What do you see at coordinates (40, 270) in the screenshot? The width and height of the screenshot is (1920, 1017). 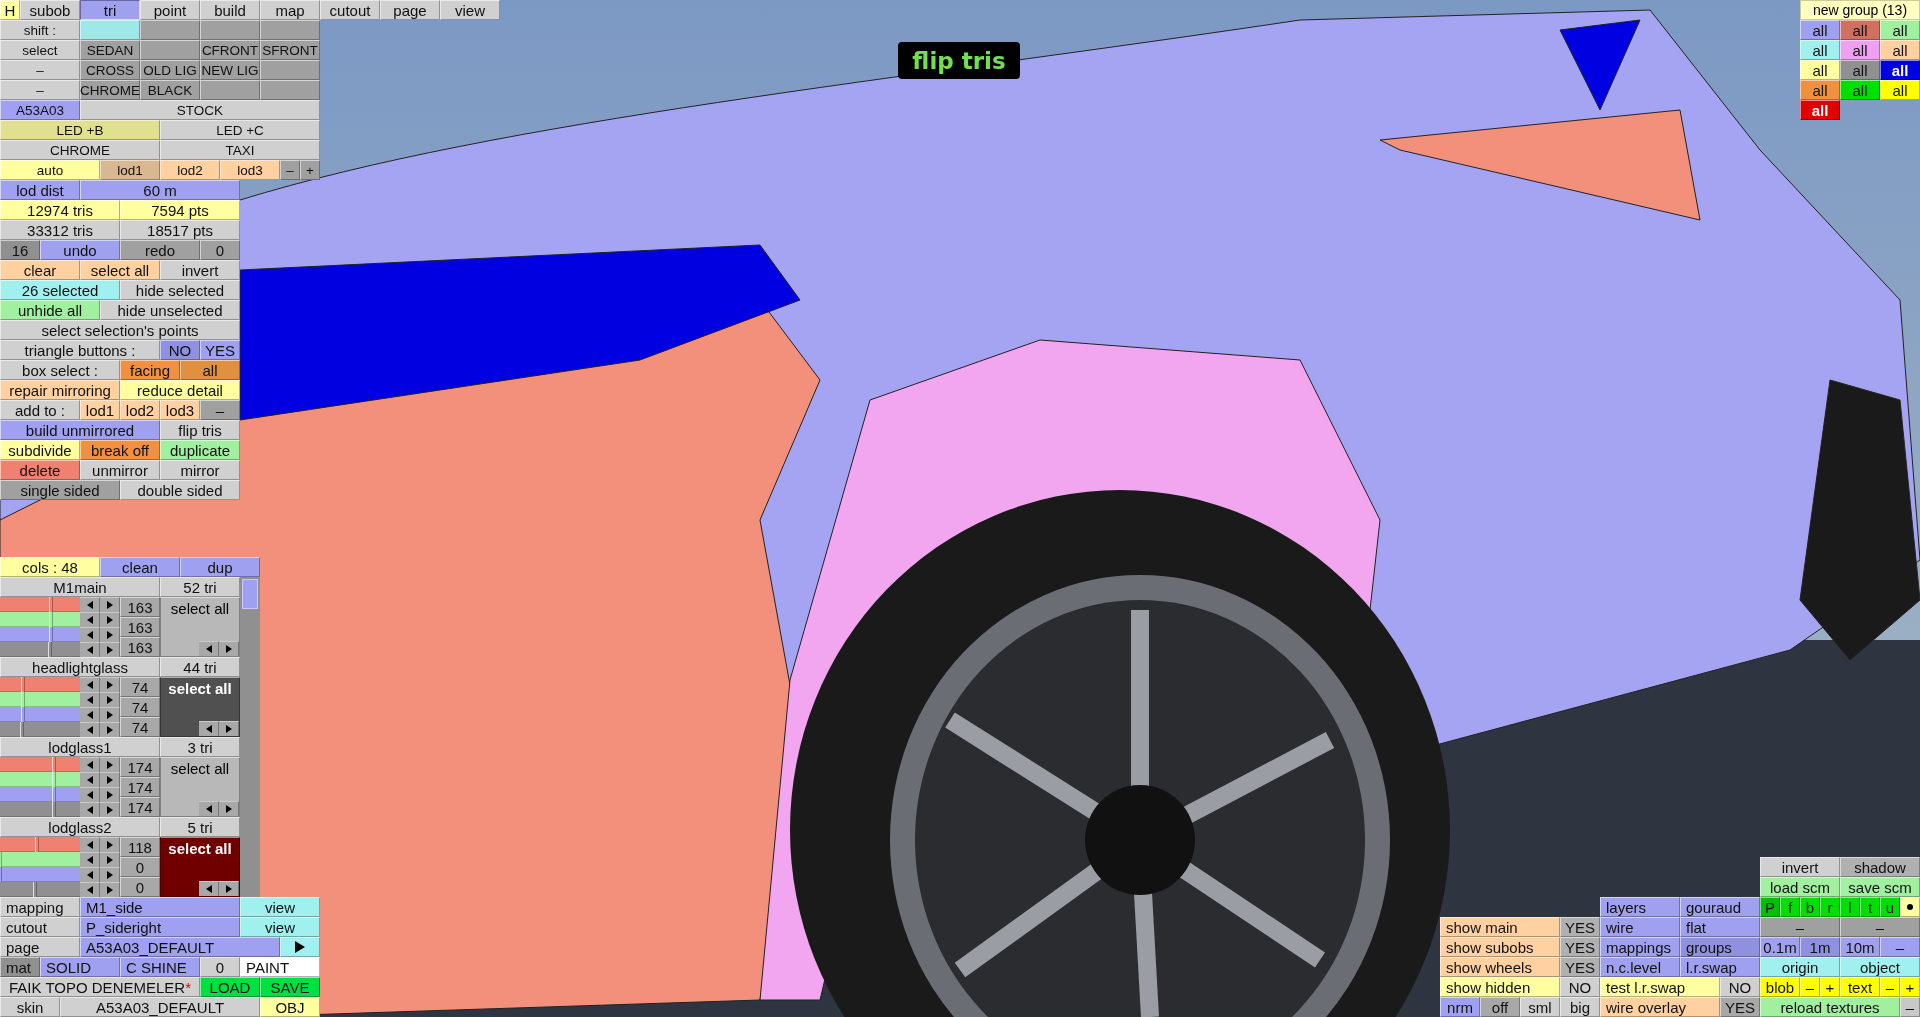 I see `panel-button: clear` at bounding box center [40, 270].